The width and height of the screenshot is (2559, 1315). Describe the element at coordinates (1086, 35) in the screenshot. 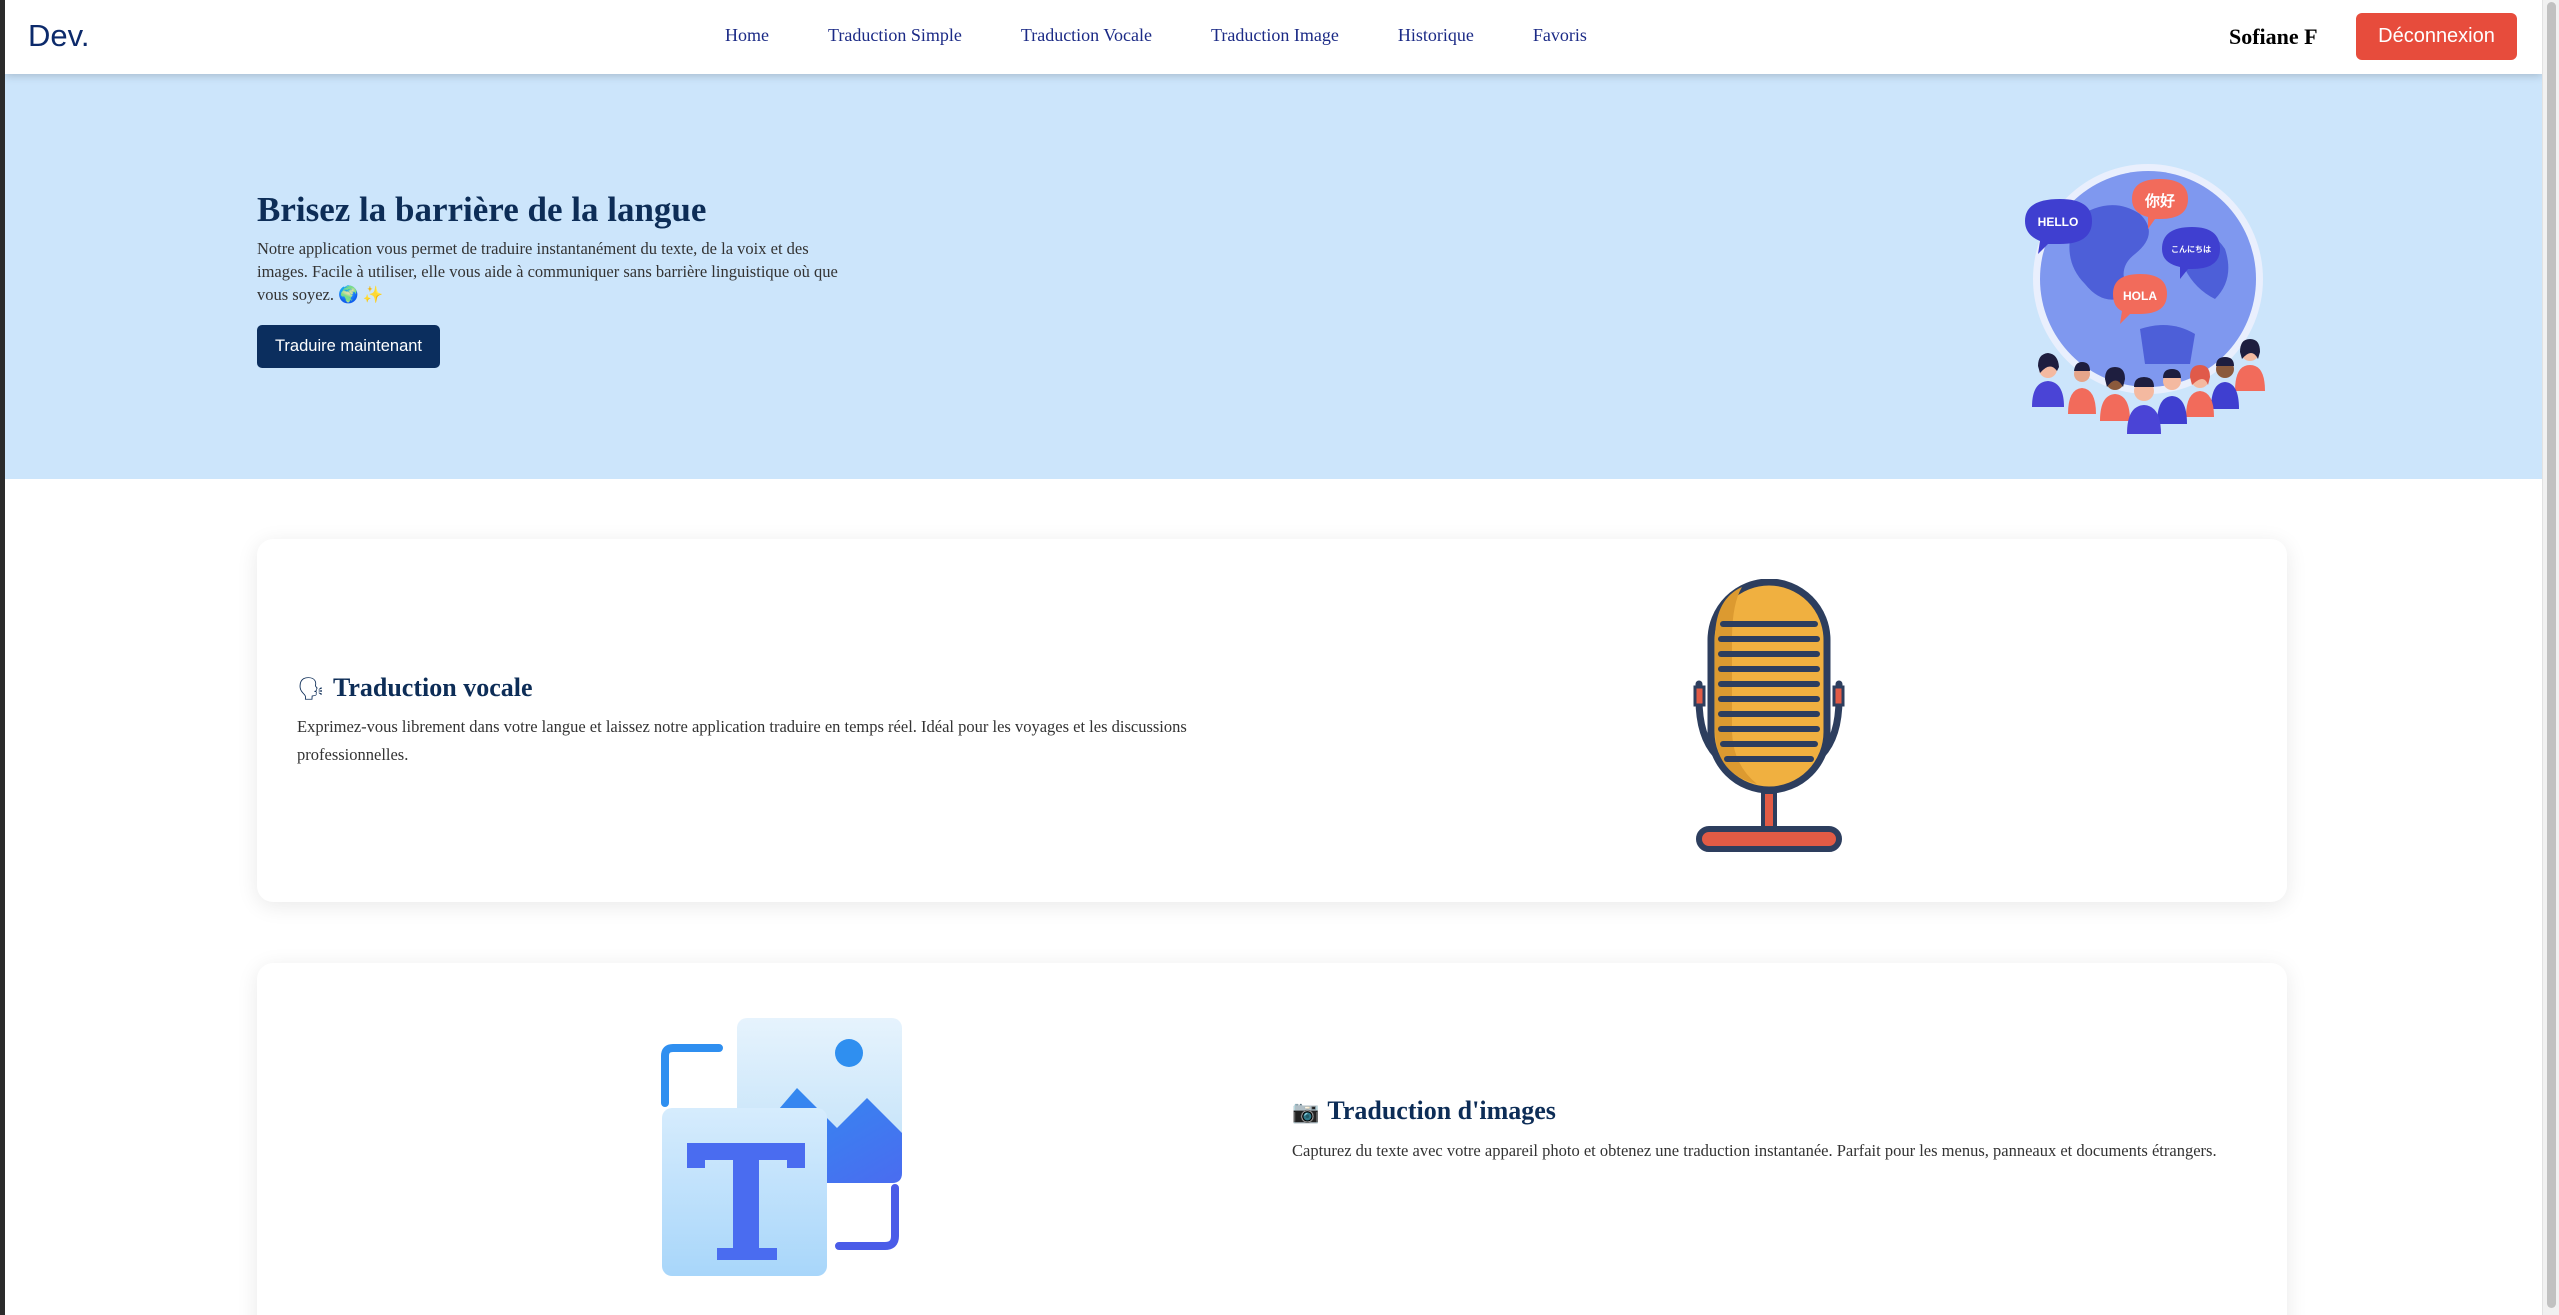

I see `nav-link-traduction-vocale: Traduction Vocale` at that location.